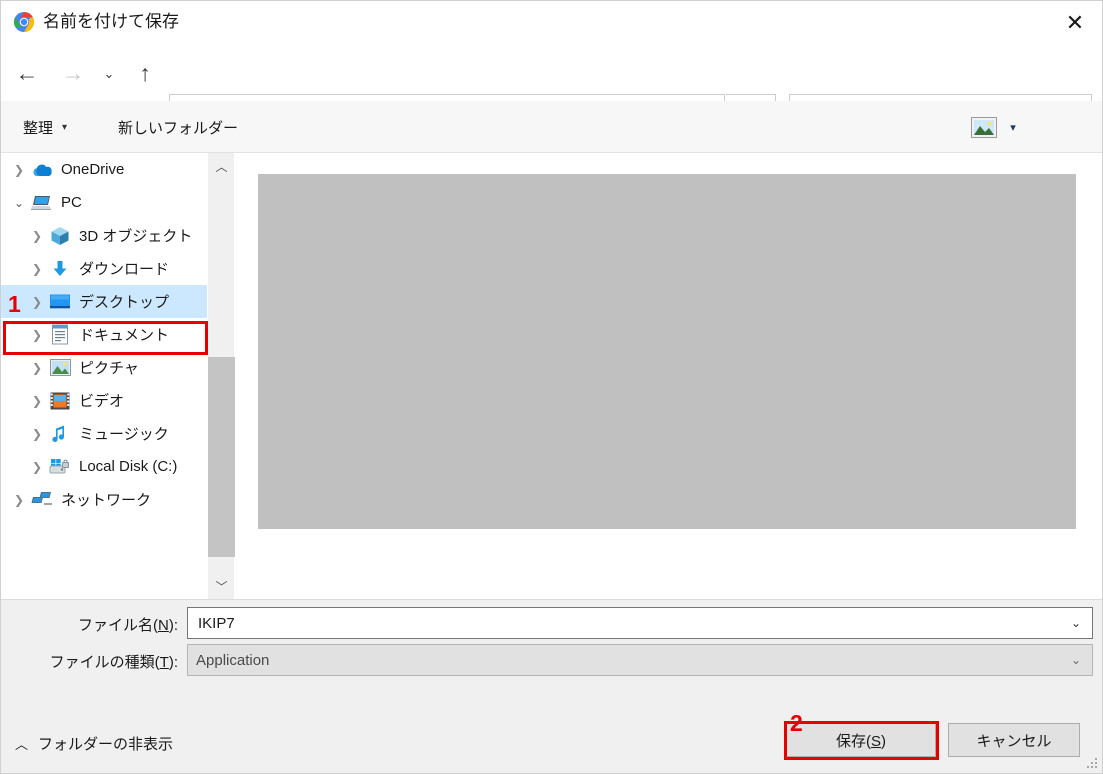 The width and height of the screenshot is (1103, 774). What do you see at coordinates (71, 202) in the screenshot?
I see `sidebar-item-label: PC` at bounding box center [71, 202].